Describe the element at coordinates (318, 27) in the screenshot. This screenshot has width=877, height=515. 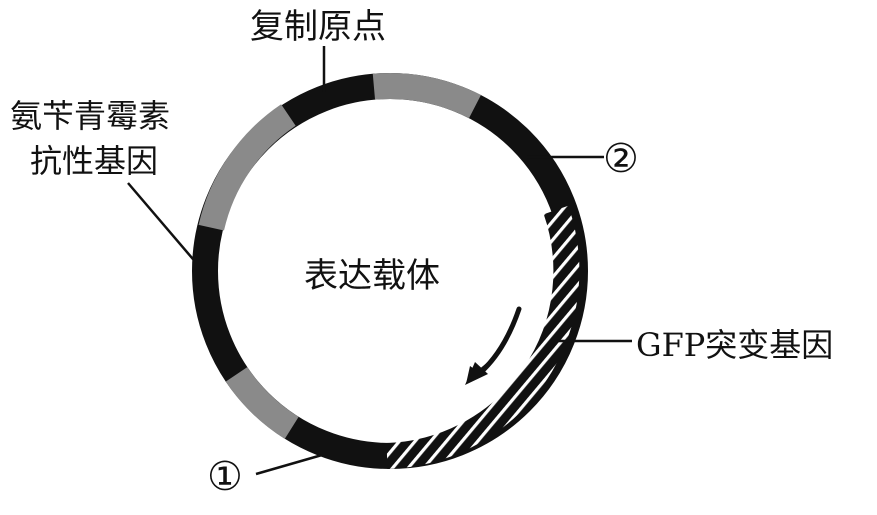
I see `origin-label: 复制原点` at that location.